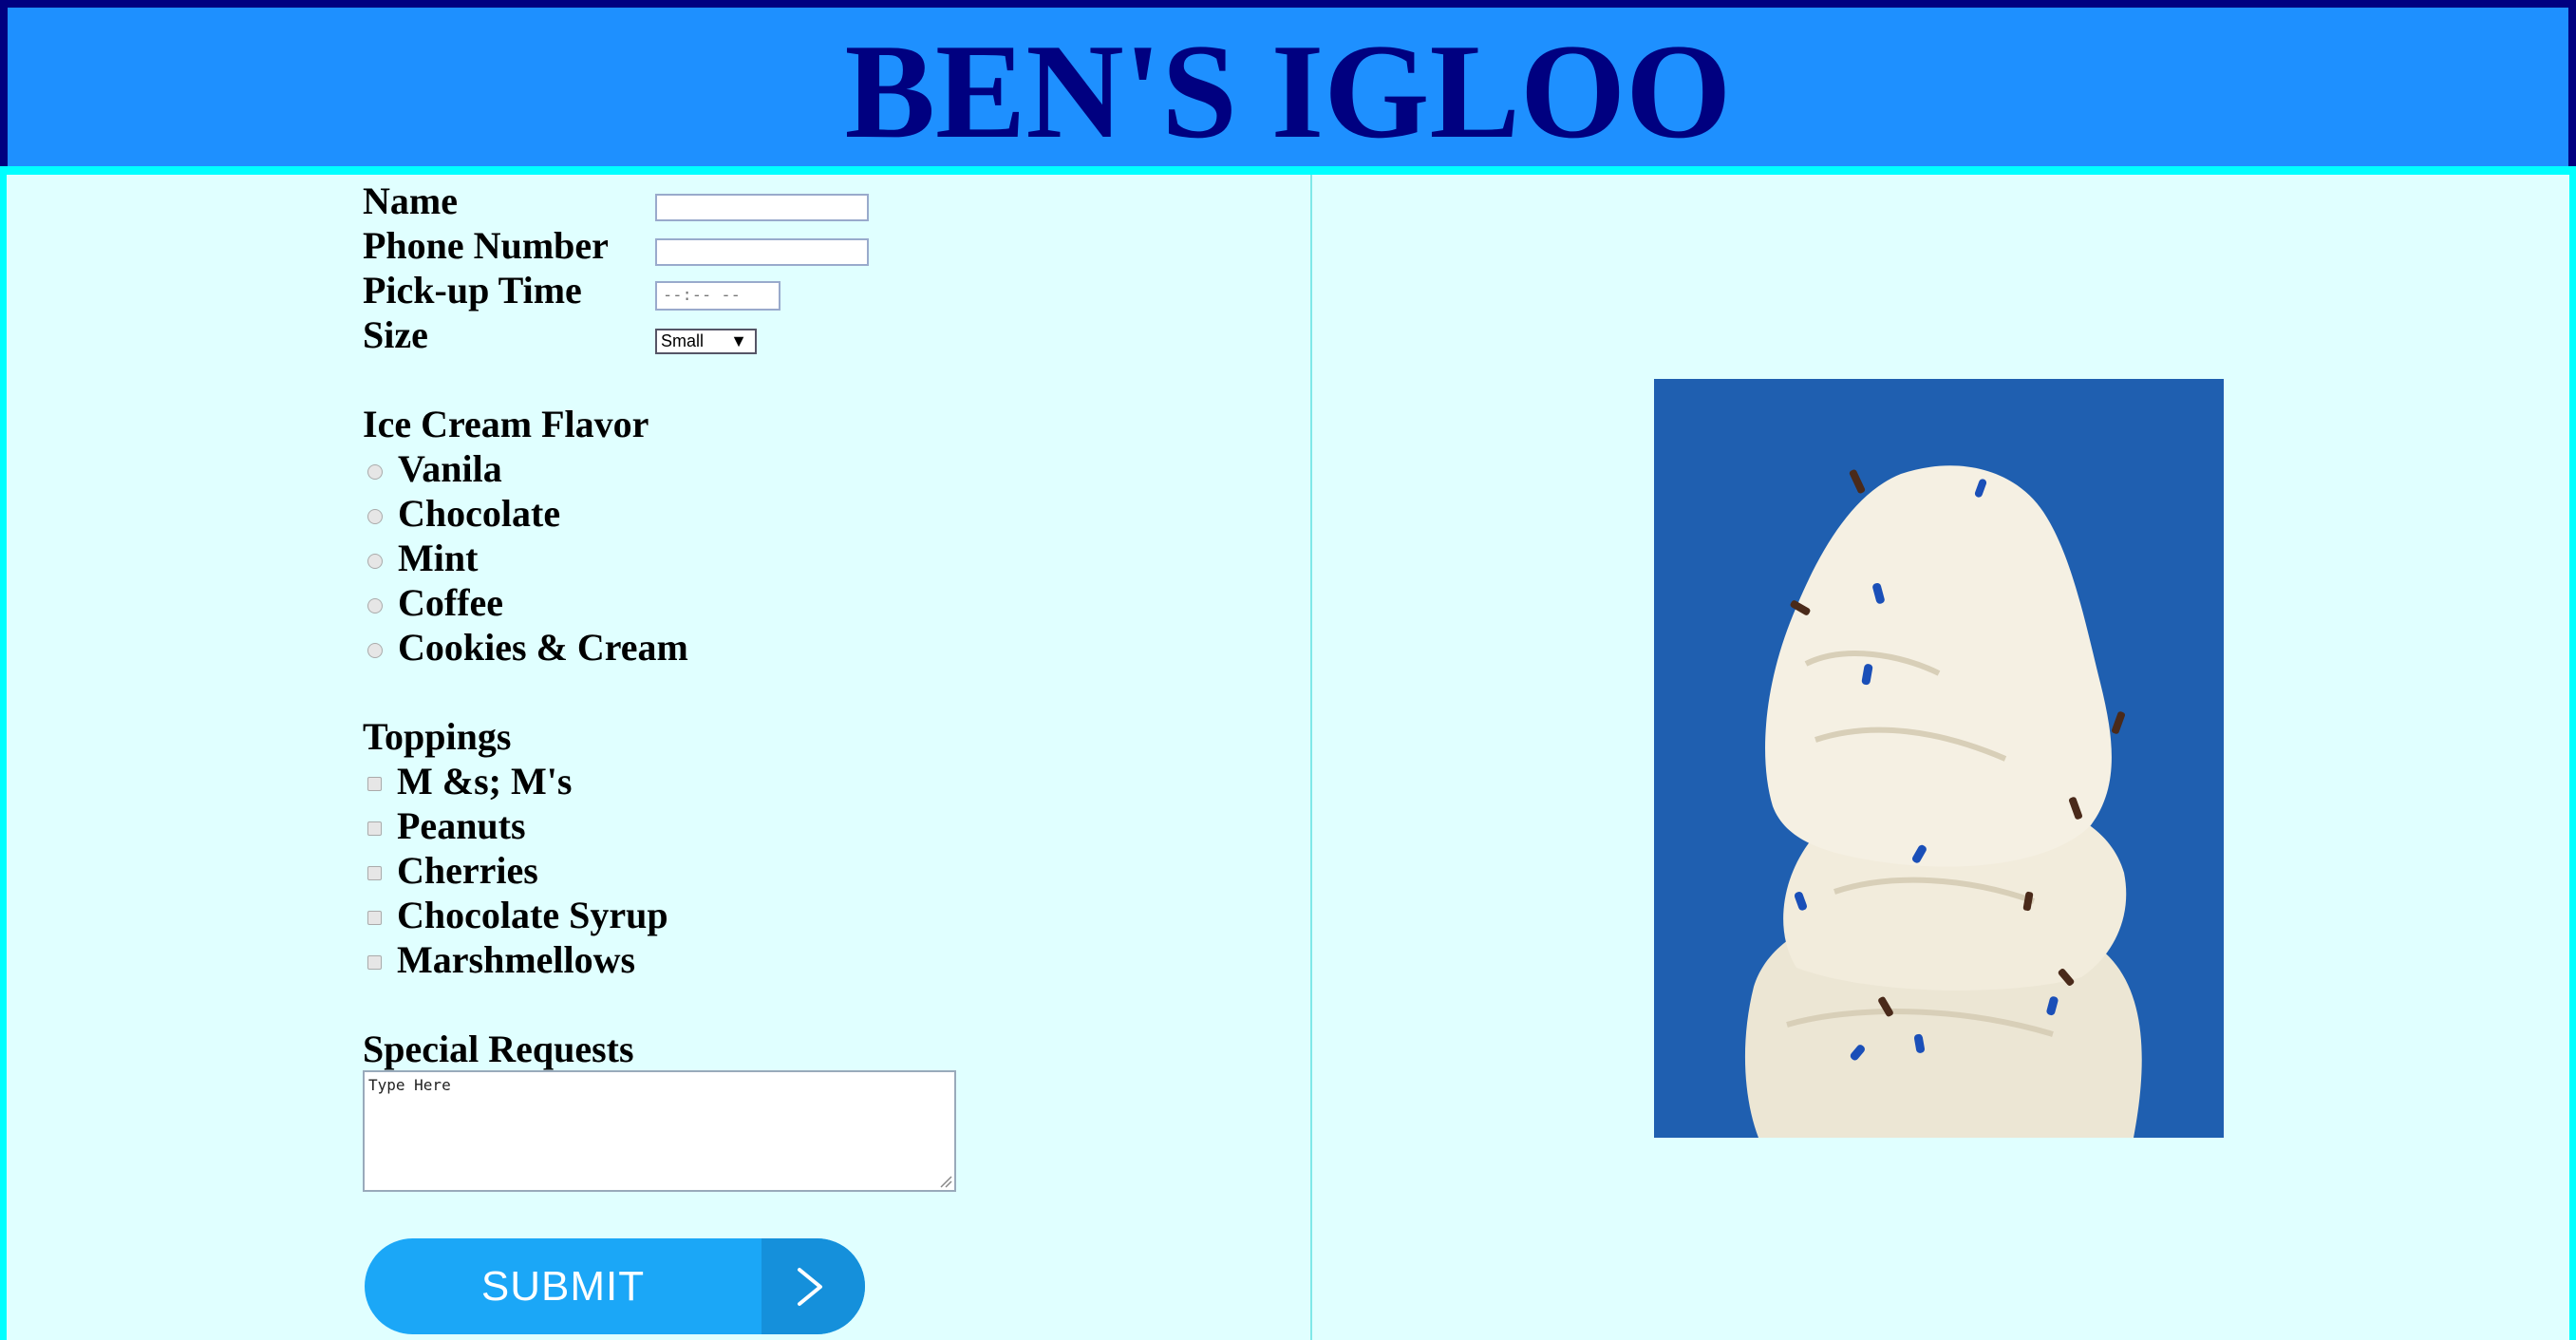 The width and height of the screenshot is (2576, 1340). I want to click on submit-arrow-zone, so click(813, 1286).